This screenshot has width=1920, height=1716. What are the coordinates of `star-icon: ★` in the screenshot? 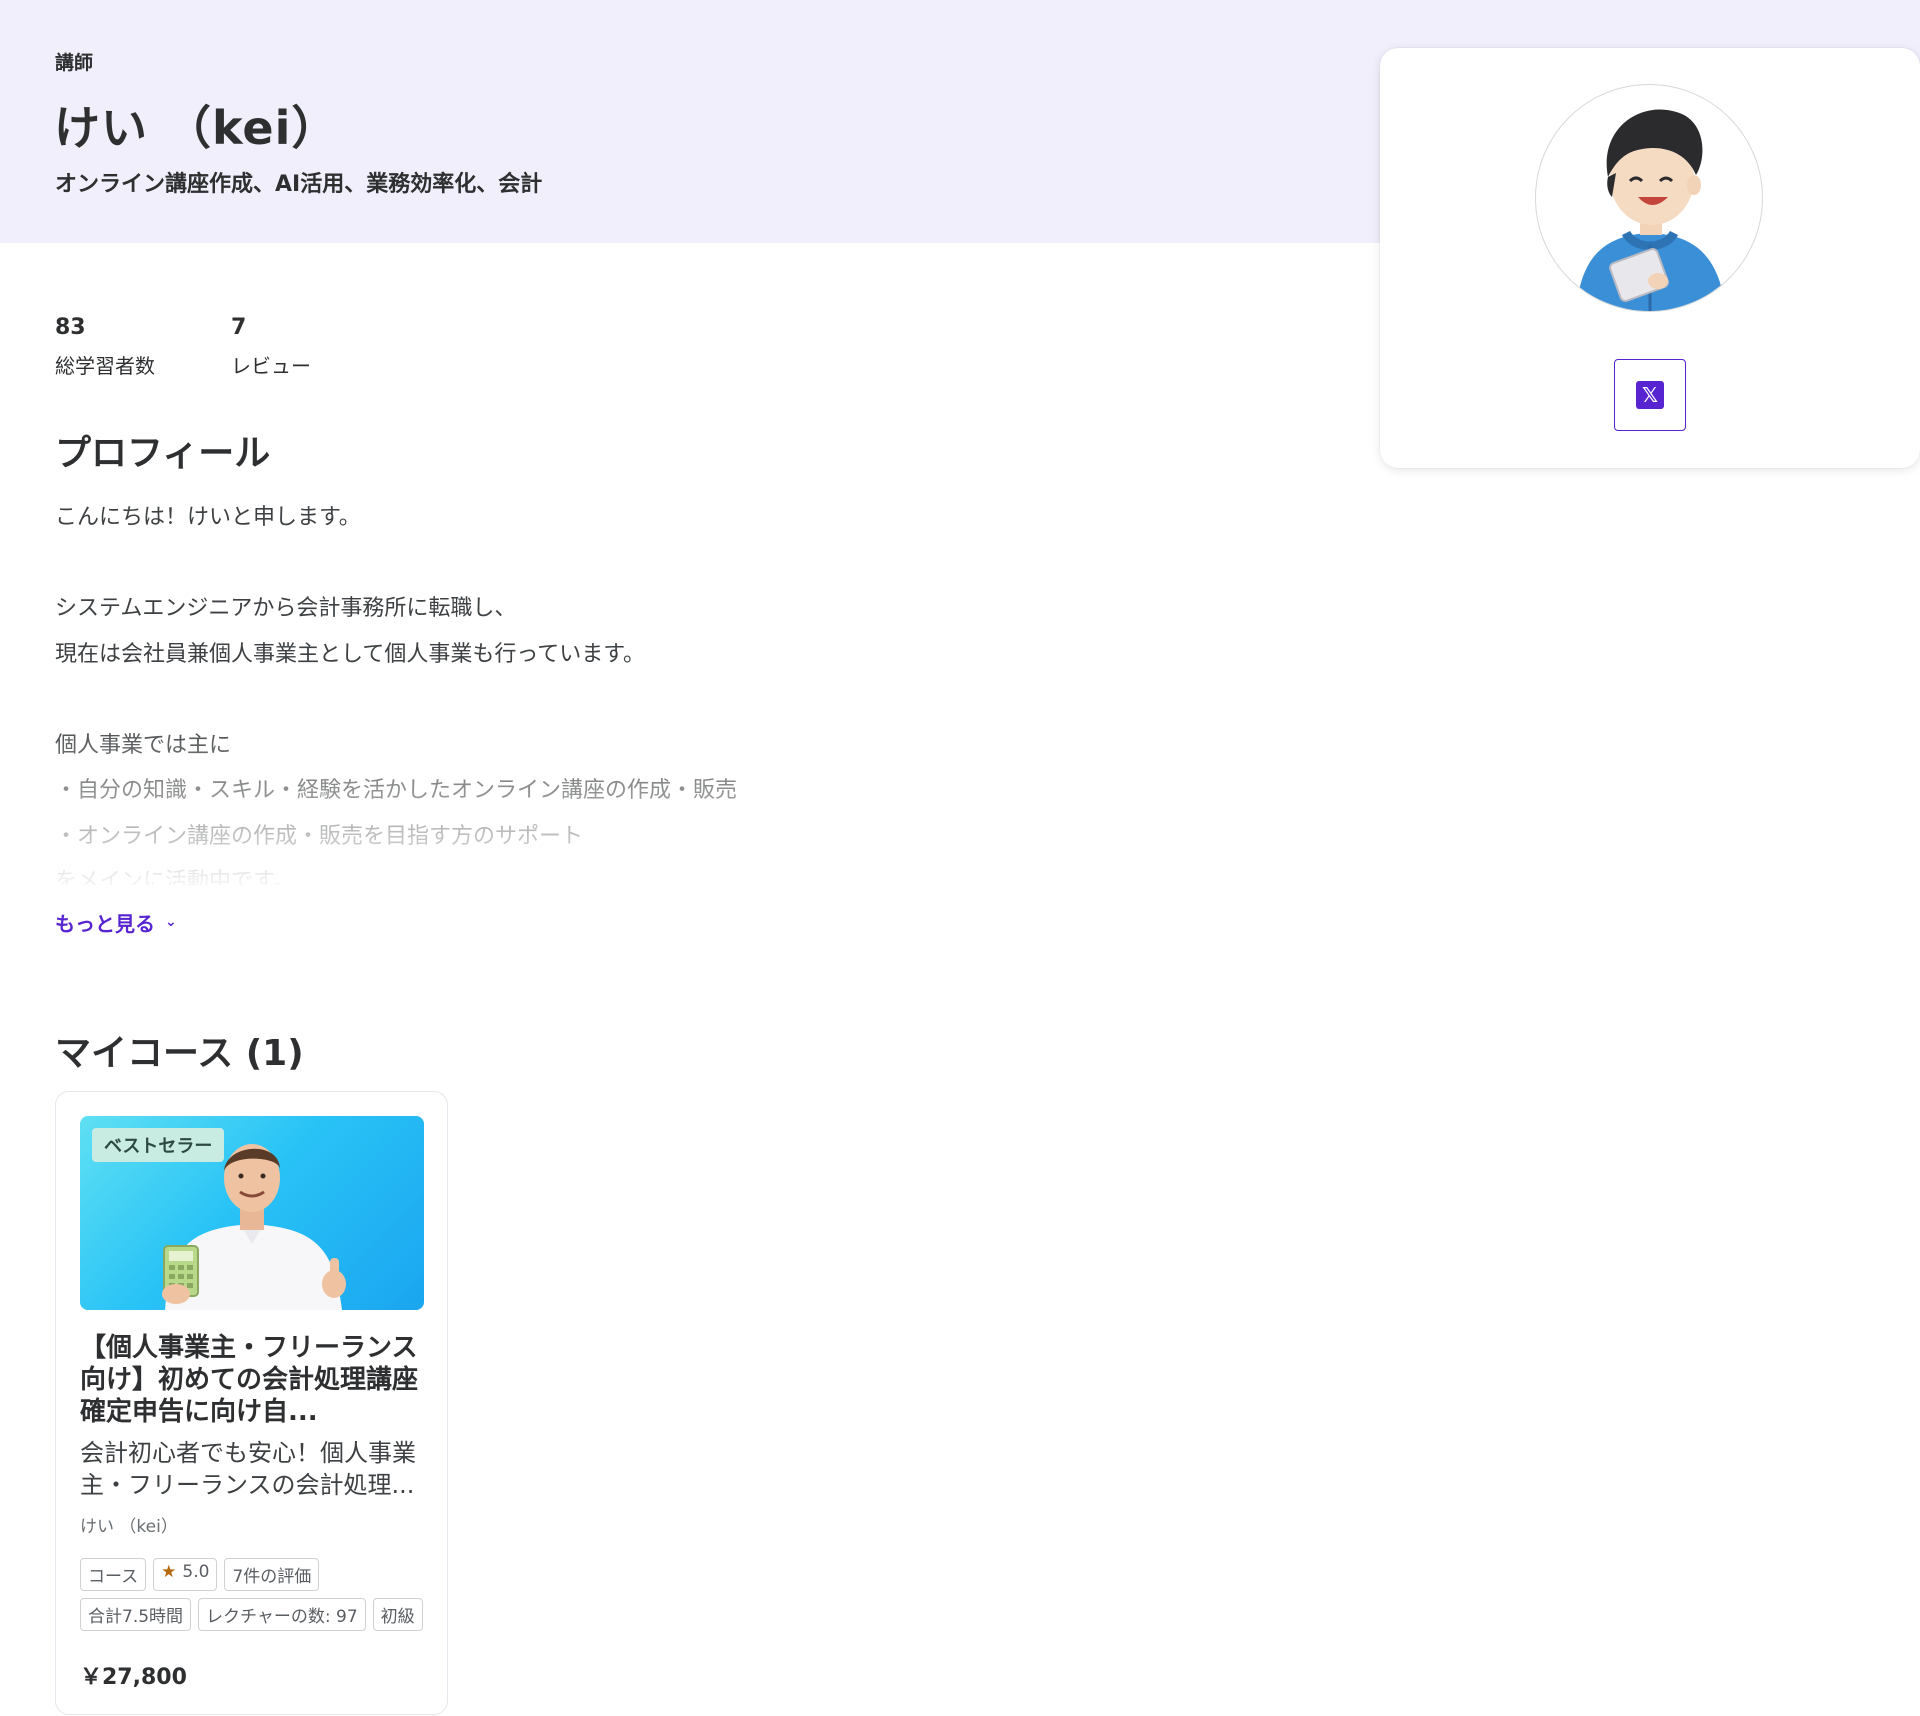 It's located at (169, 1572).